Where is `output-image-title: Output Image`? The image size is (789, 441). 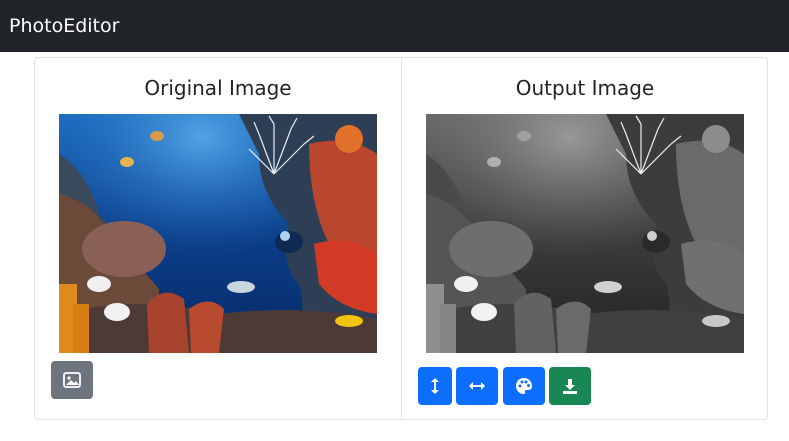 output-image-title: Output Image is located at coordinates (585, 88).